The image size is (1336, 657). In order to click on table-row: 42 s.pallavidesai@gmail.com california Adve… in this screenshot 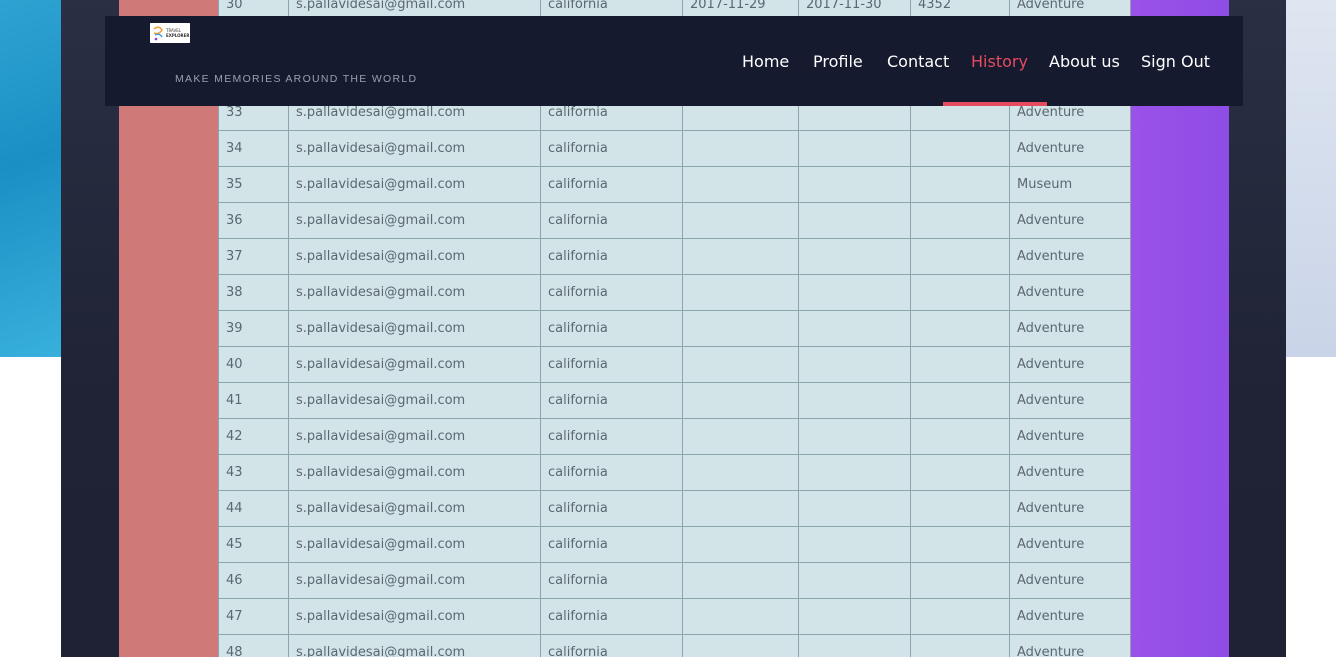, I will do `click(674, 436)`.